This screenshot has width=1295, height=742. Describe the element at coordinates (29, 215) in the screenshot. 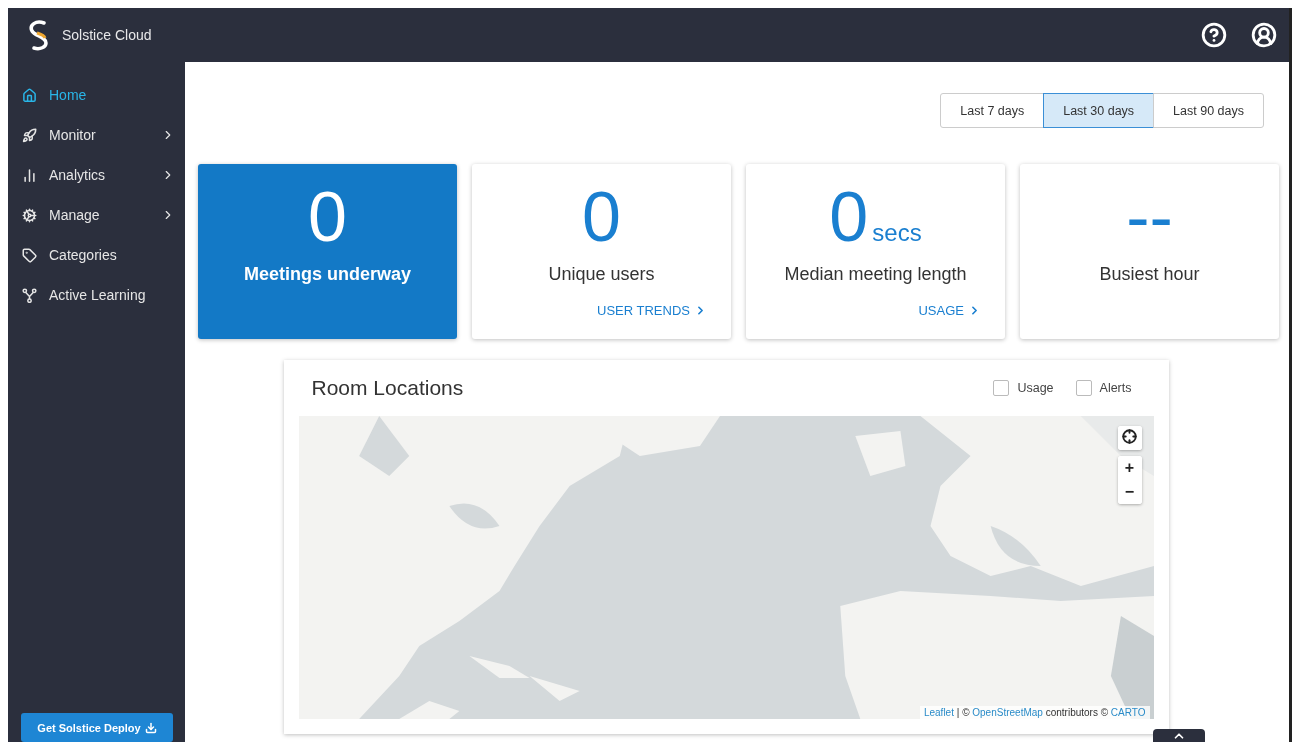

I see `gear-icon` at that location.